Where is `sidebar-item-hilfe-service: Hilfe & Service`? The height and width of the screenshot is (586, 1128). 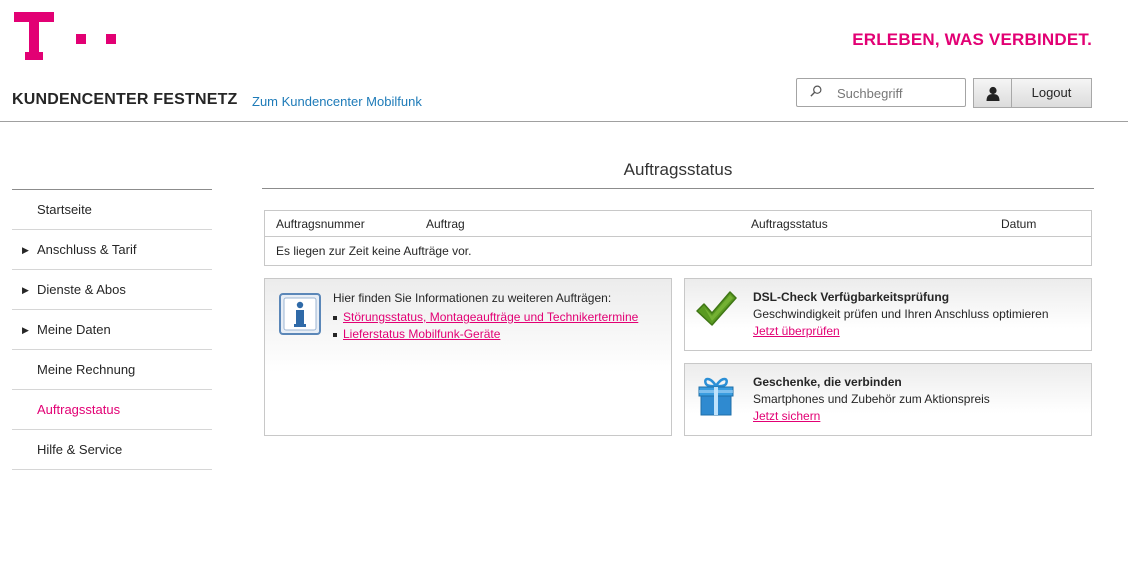
sidebar-item-hilfe-service: Hilfe & Service is located at coordinates (112, 450).